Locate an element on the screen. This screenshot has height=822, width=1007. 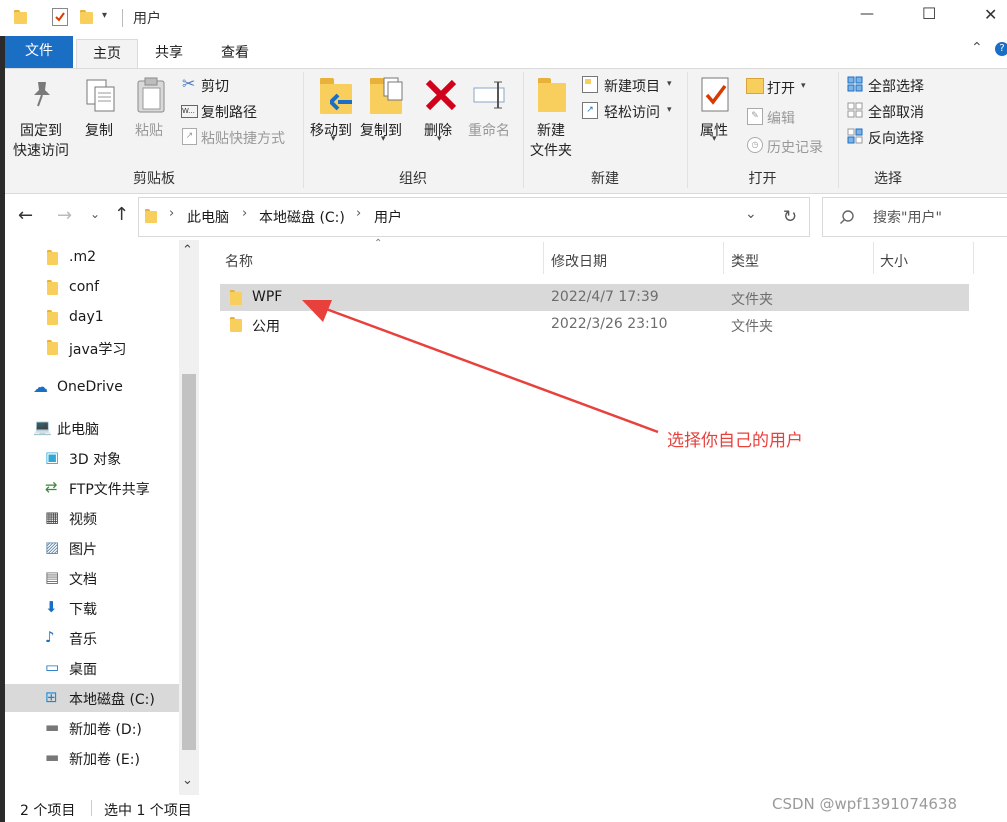
item-count: 2 个项目 is located at coordinates (48, 811).